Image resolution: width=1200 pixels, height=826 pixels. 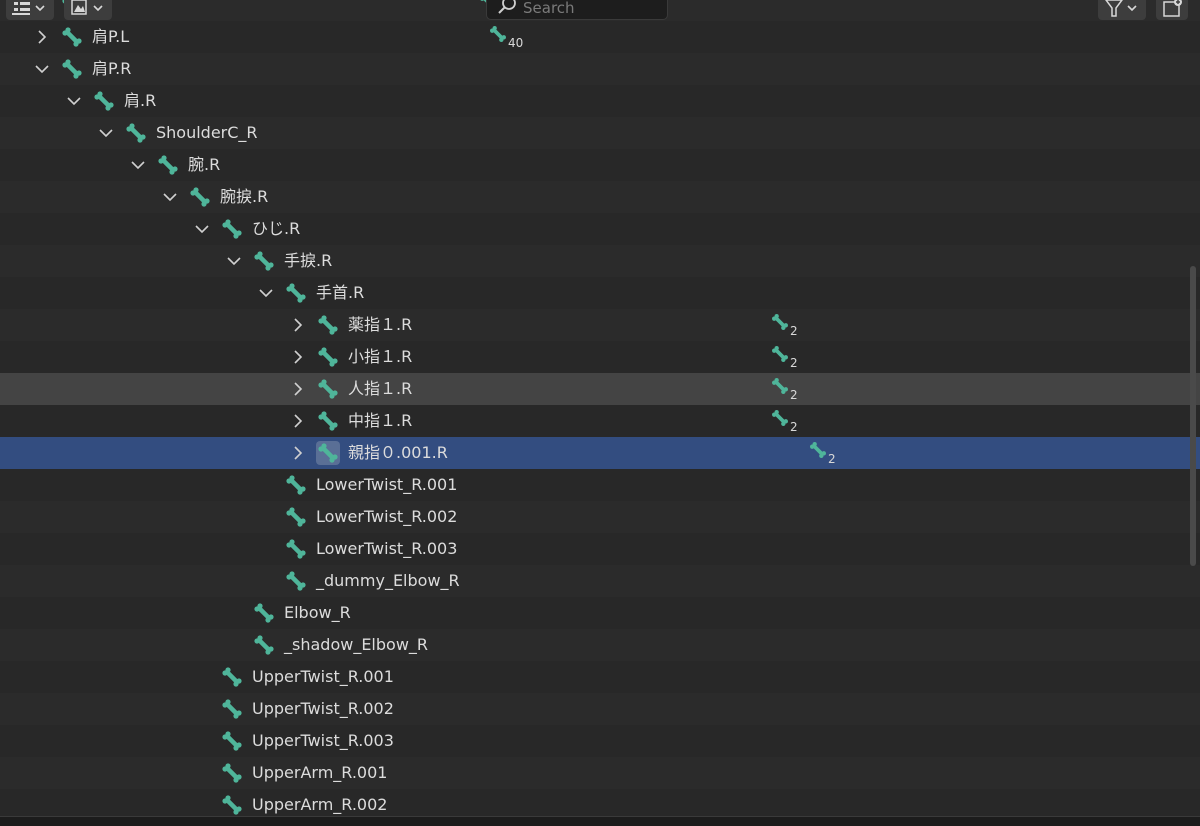 What do you see at coordinates (380, 356) in the screenshot?
I see `tree-item-label: 小指１.R` at bounding box center [380, 356].